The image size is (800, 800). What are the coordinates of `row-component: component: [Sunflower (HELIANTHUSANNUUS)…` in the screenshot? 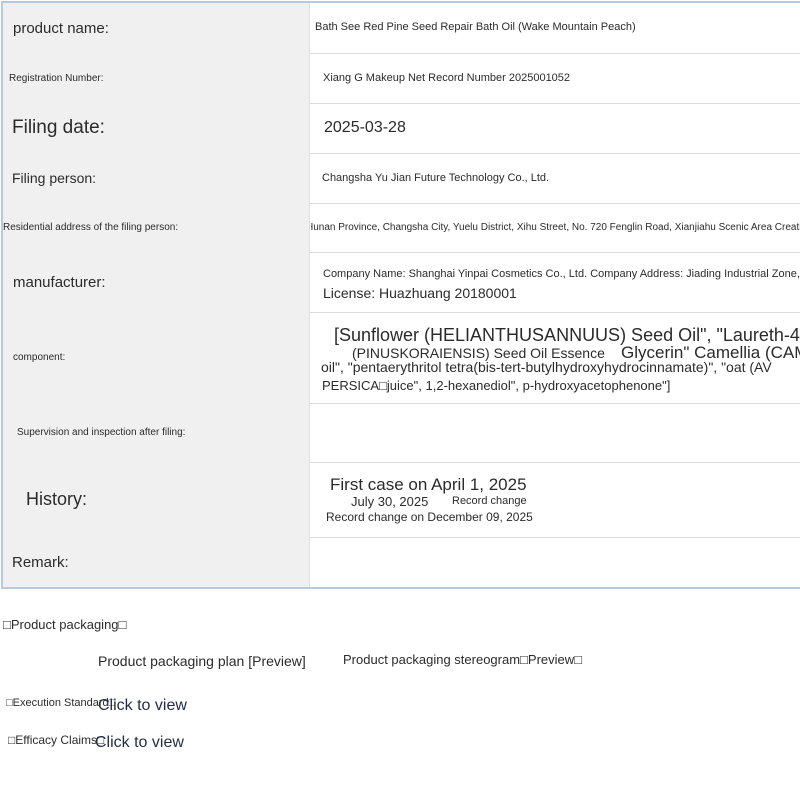 It's located at (401, 358).